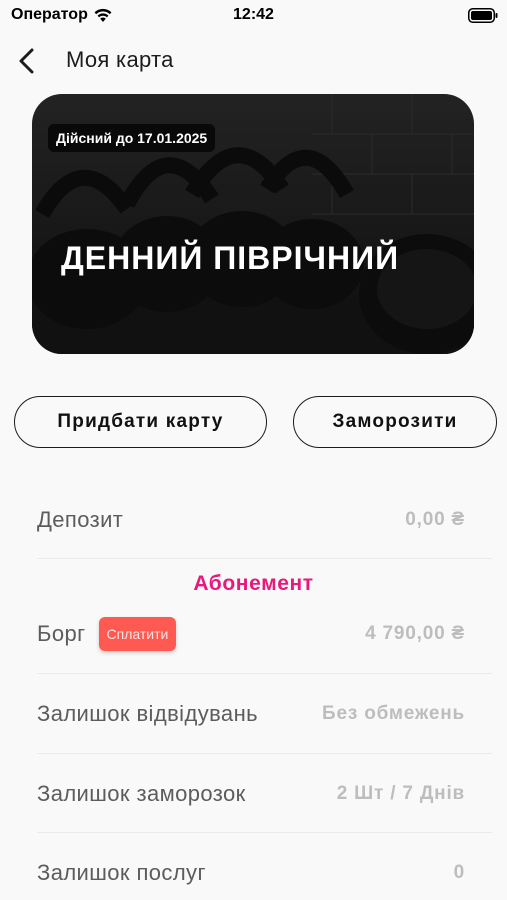 The width and height of the screenshot is (507, 900). What do you see at coordinates (61, 633) in the screenshot?
I see `debt-label: Борг` at bounding box center [61, 633].